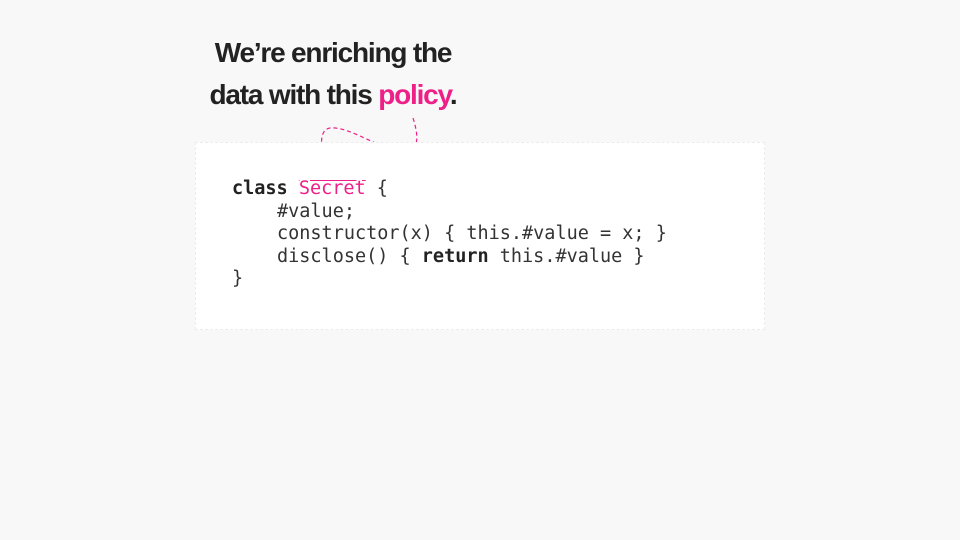 The image size is (960, 540). I want to click on code-line-3-text: constructor(x) { this.#value = x; }, so click(472, 234).